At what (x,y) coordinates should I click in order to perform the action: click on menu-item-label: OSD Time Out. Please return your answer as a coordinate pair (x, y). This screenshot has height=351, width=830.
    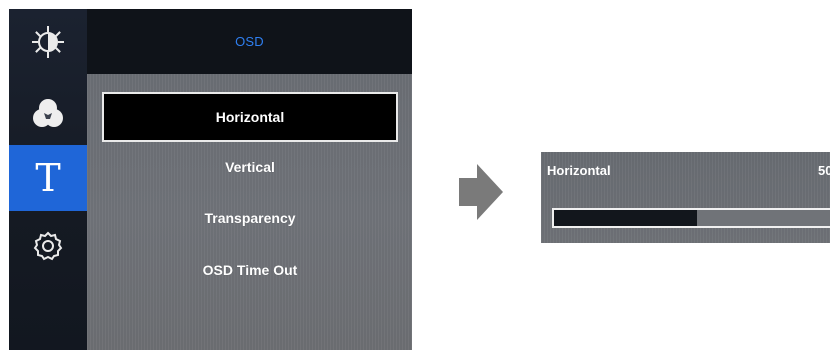
    Looking at the image, I should click on (250, 270).